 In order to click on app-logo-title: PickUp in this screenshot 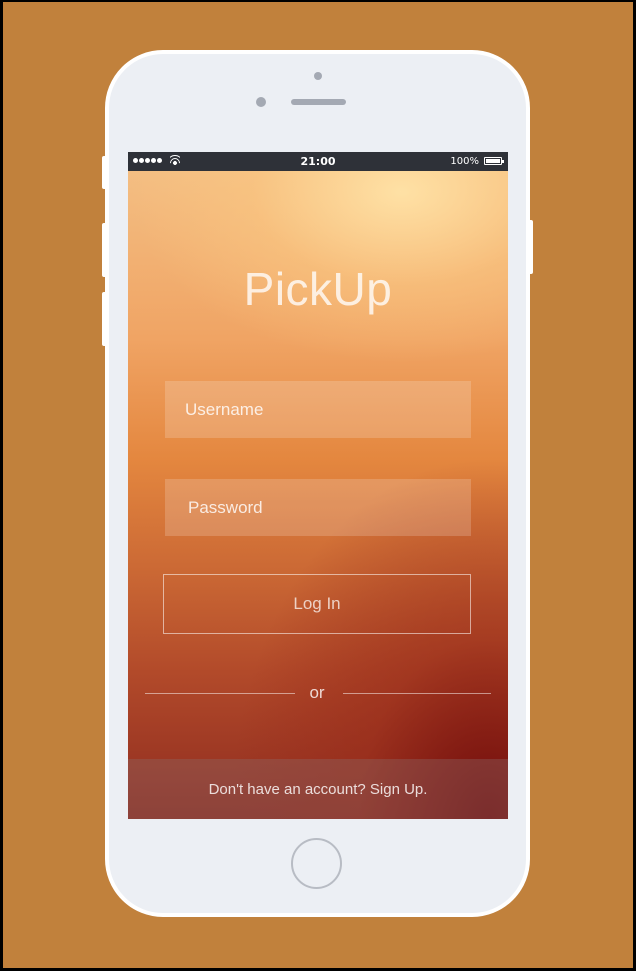, I will do `click(318, 289)`.